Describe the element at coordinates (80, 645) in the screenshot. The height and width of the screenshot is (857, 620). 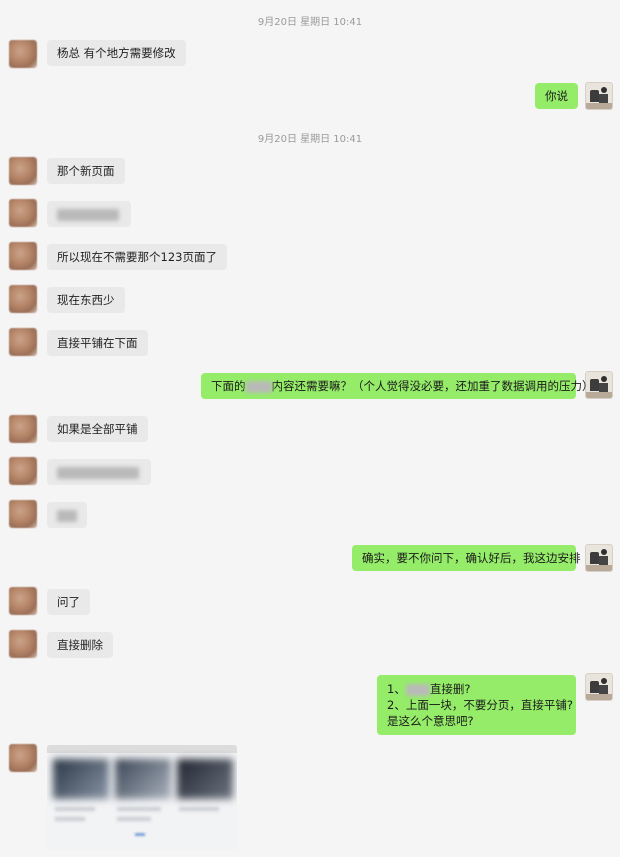
I see `message-bubble-incoming: 直接删除` at that location.